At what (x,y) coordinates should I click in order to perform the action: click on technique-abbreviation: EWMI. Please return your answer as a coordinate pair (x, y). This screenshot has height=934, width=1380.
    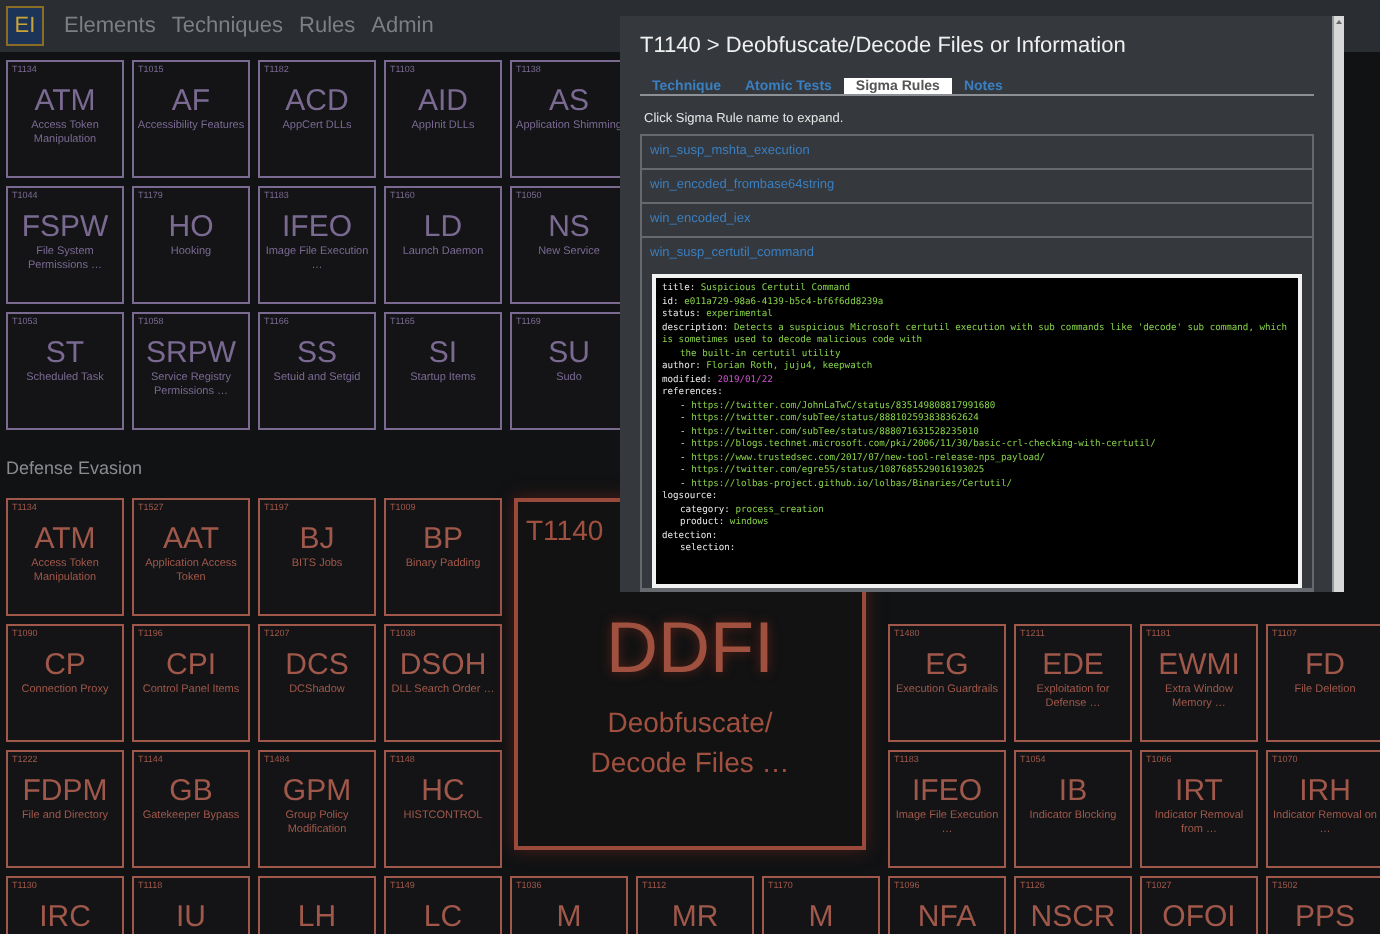
    Looking at the image, I should click on (1199, 665).